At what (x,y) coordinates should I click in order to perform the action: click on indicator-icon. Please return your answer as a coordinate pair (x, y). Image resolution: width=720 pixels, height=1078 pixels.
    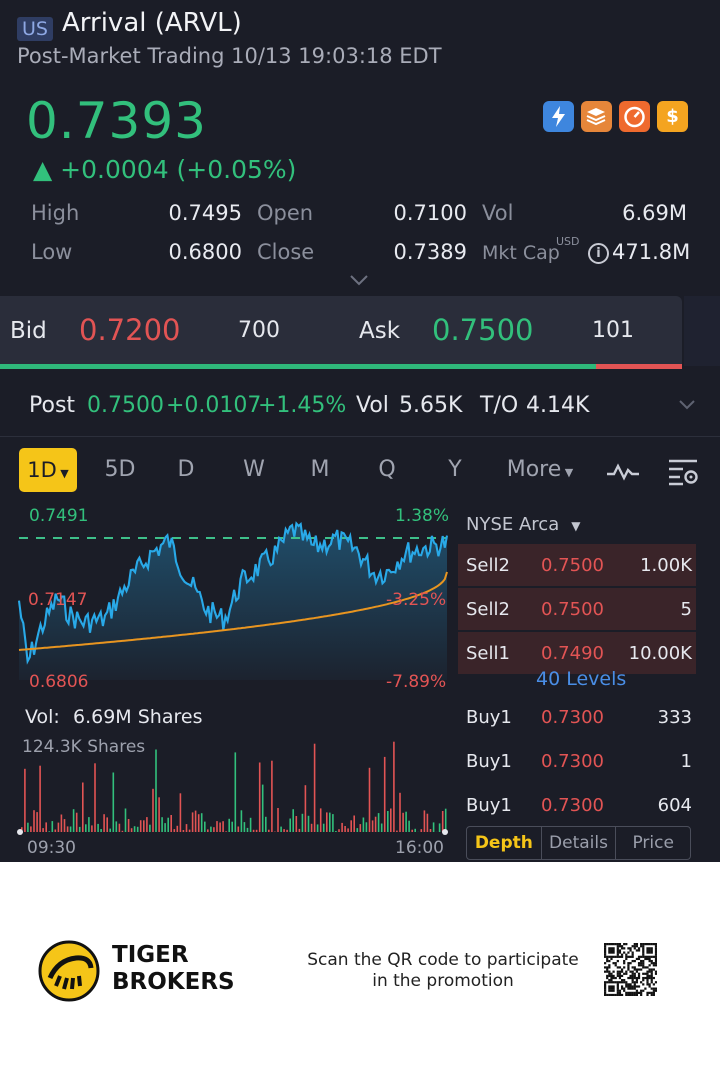
    Looking at the image, I should click on (623, 471).